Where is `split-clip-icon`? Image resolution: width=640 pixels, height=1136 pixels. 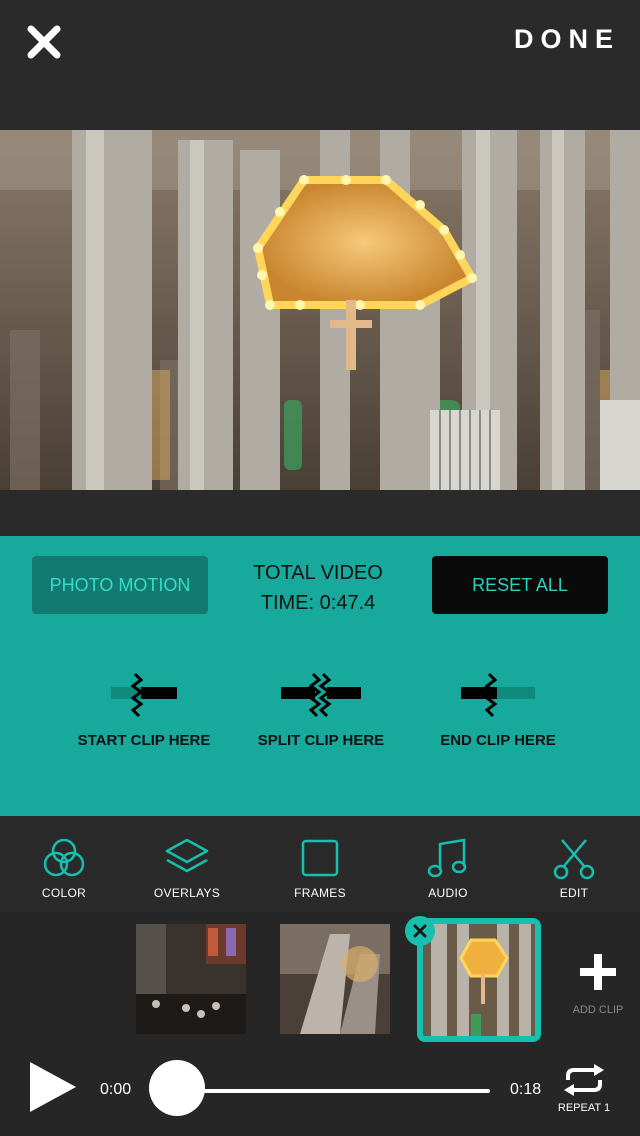
split-clip-icon is located at coordinates (321, 695).